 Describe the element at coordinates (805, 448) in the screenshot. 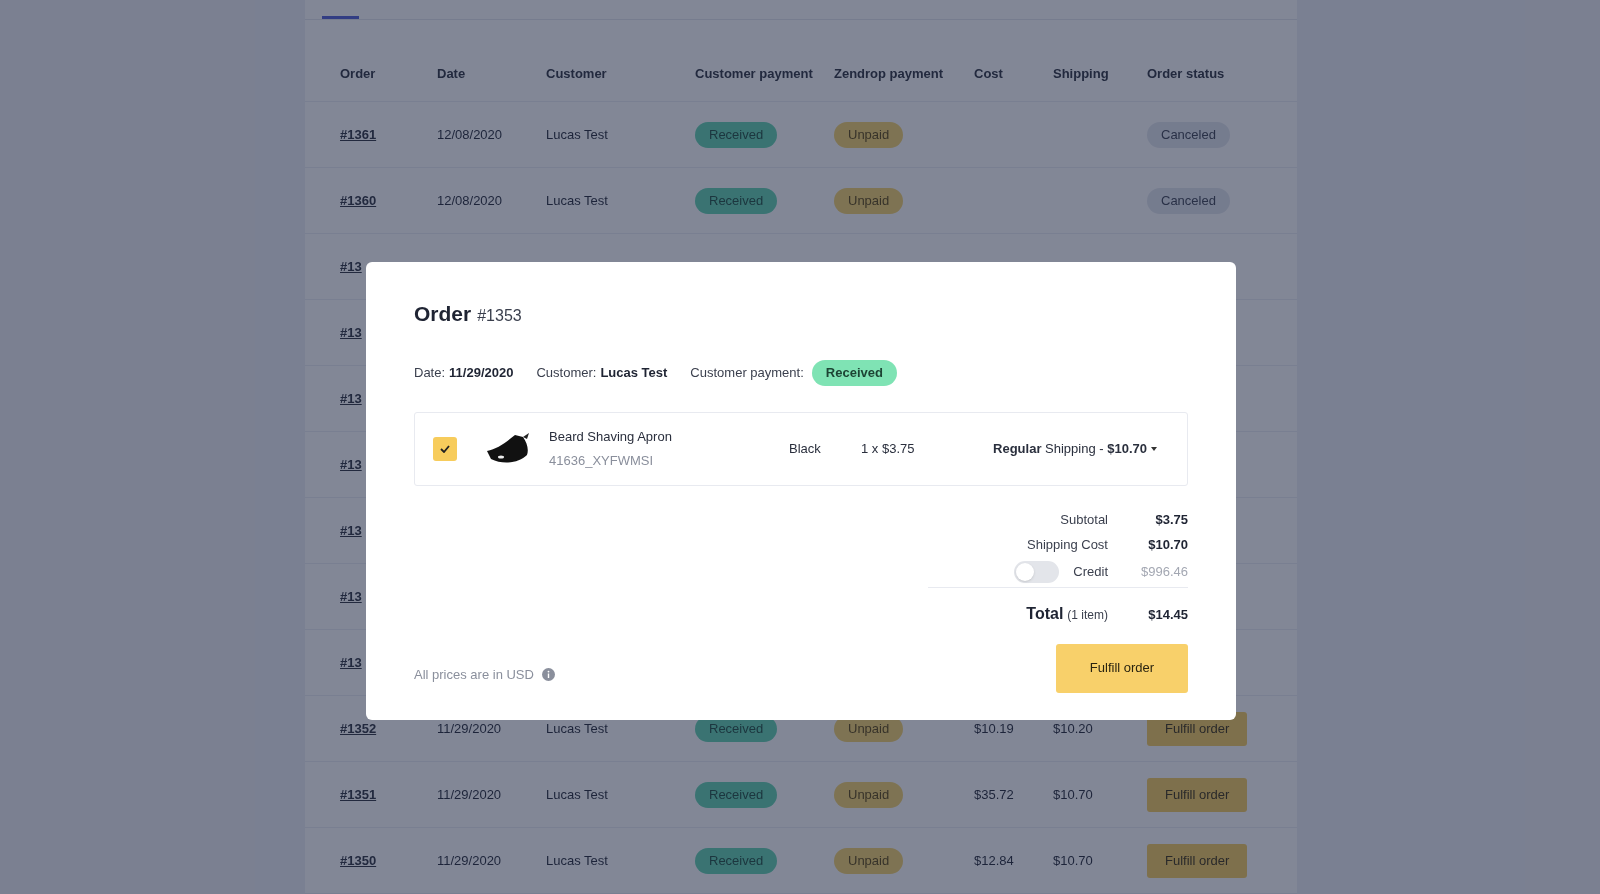

I see `variant-text: Black` at that location.